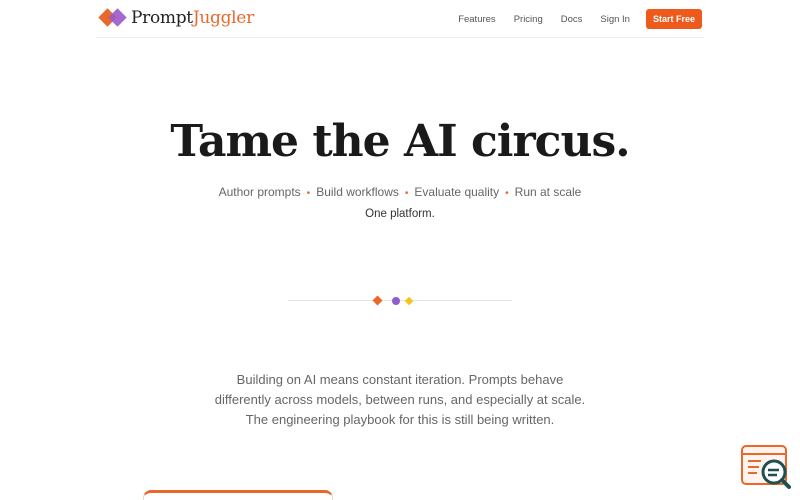  What do you see at coordinates (477, 19) in the screenshot?
I see `nav-link-features: Features` at bounding box center [477, 19].